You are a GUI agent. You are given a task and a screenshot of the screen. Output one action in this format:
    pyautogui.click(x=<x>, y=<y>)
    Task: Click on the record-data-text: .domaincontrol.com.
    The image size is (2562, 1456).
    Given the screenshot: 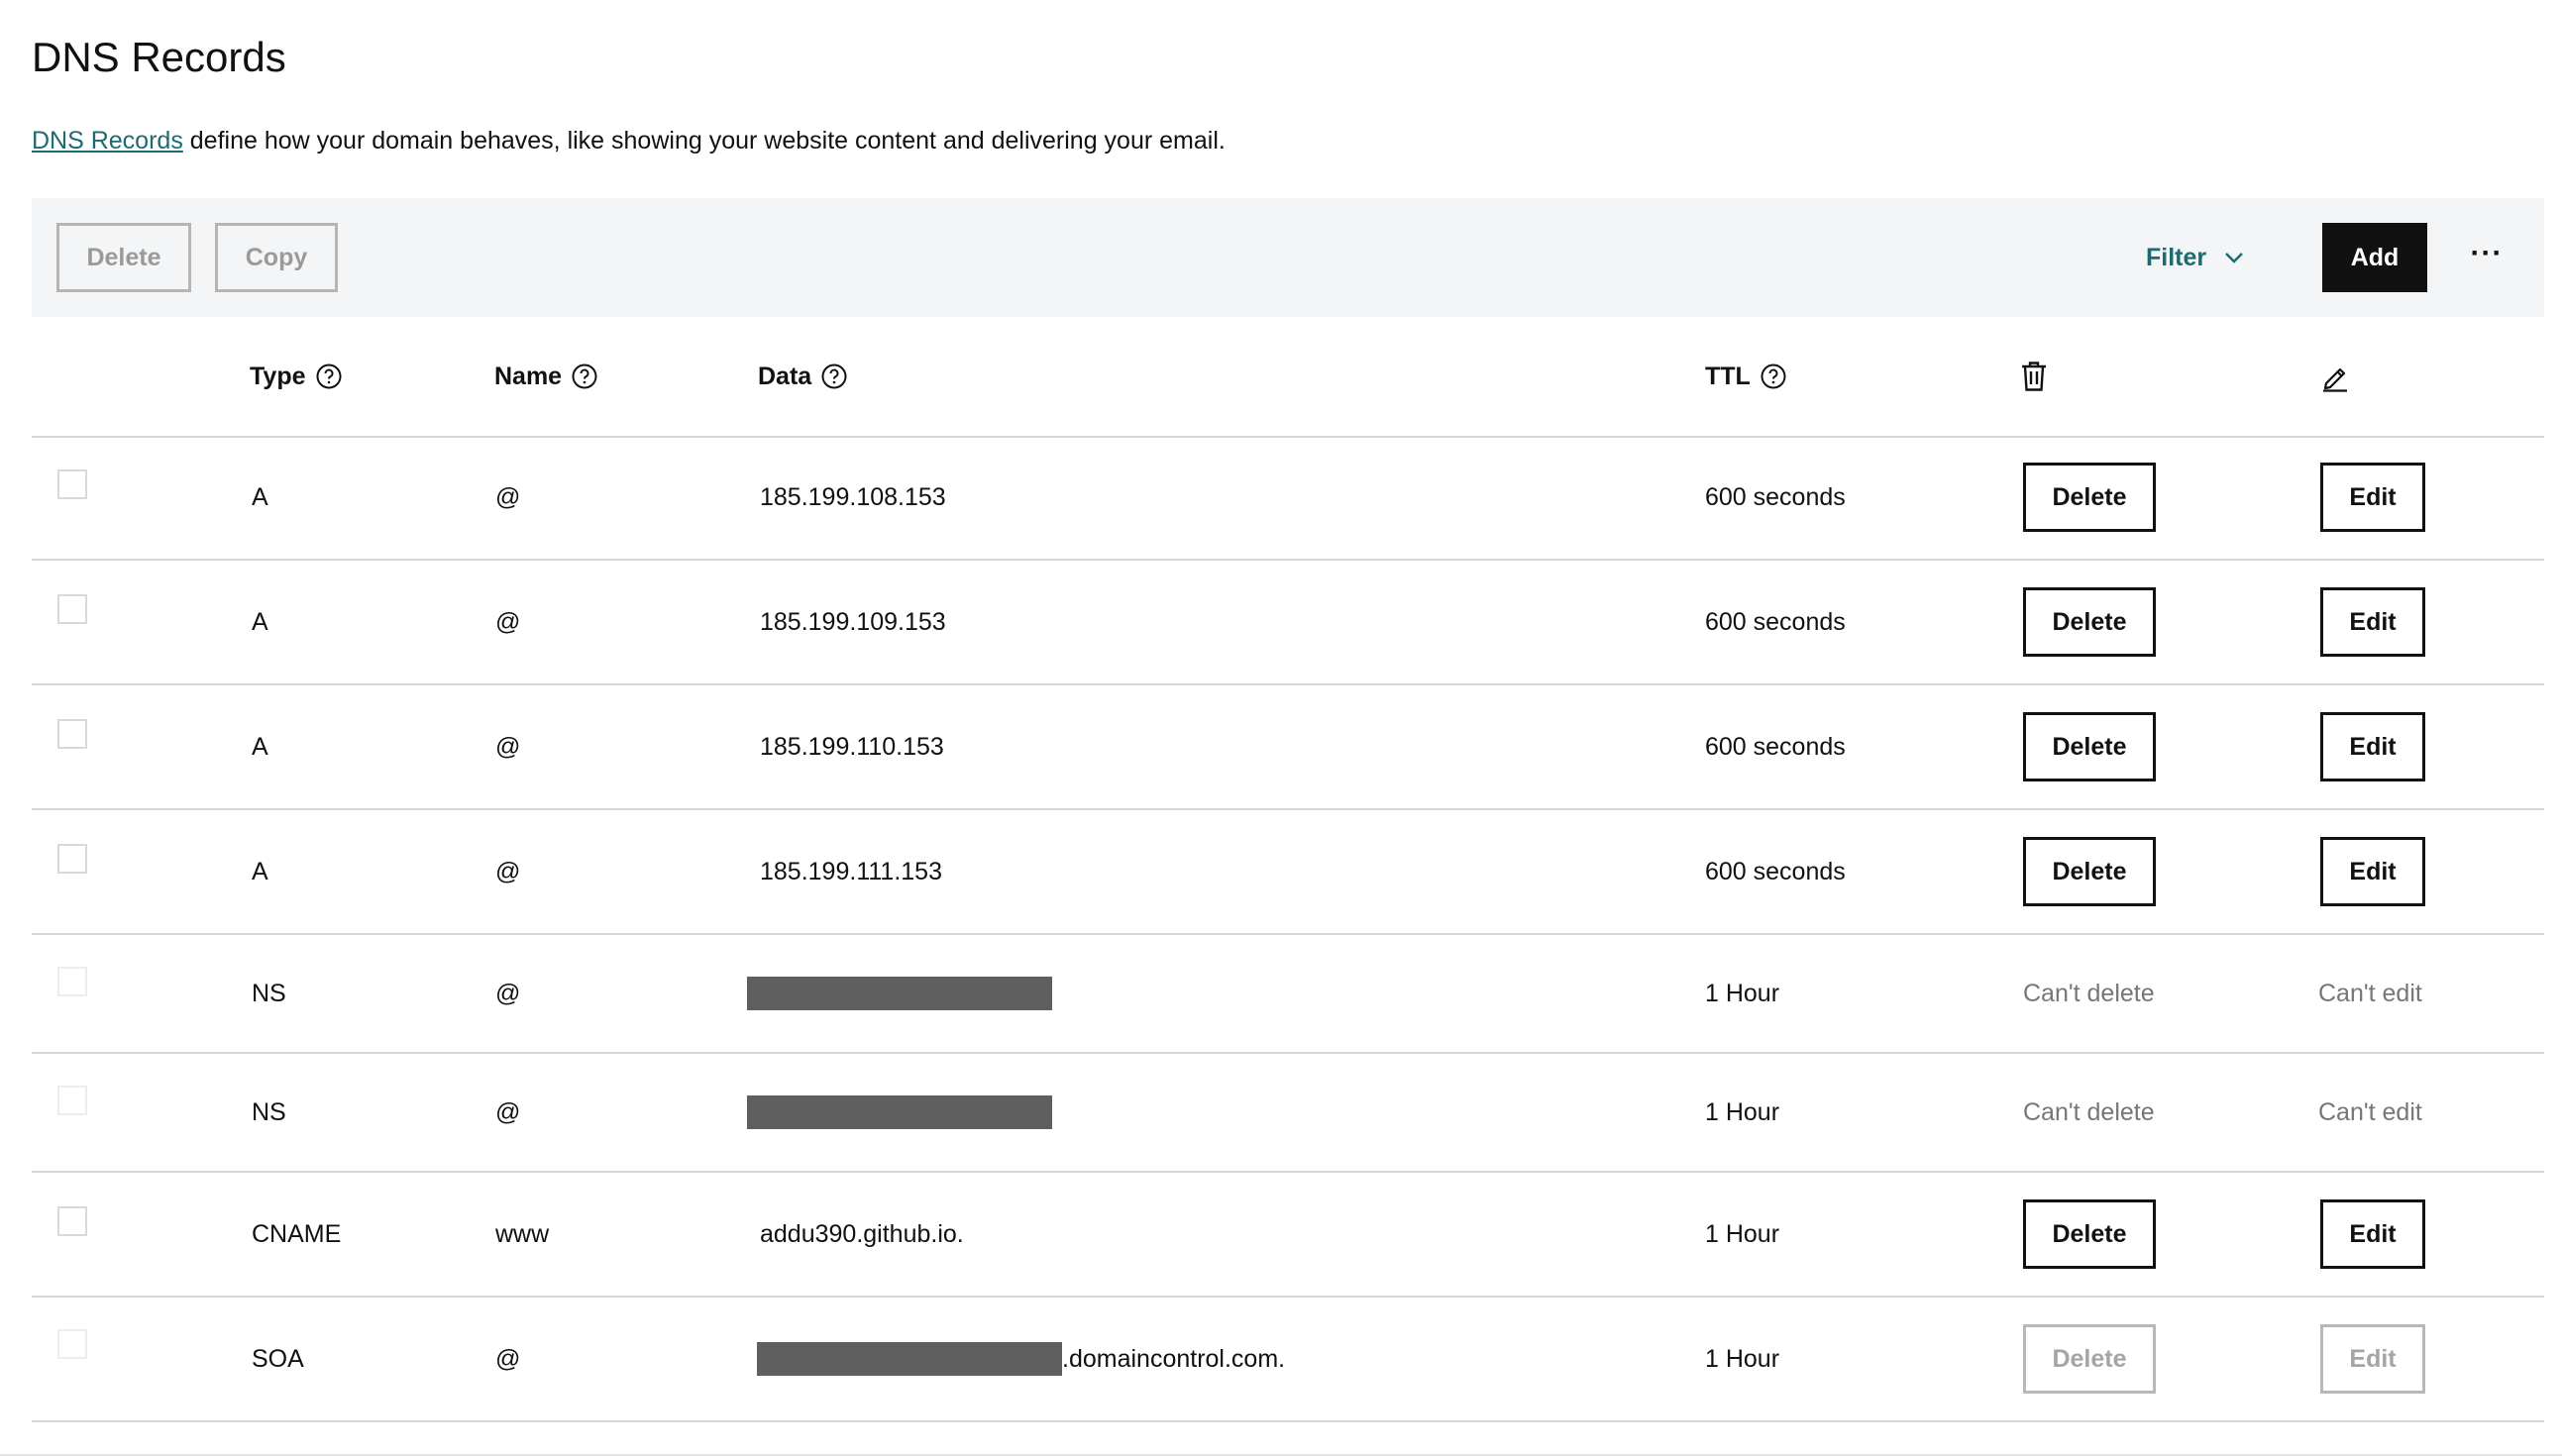 What is the action you would take?
    pyautogui.click(x=1174, y=1358)
    